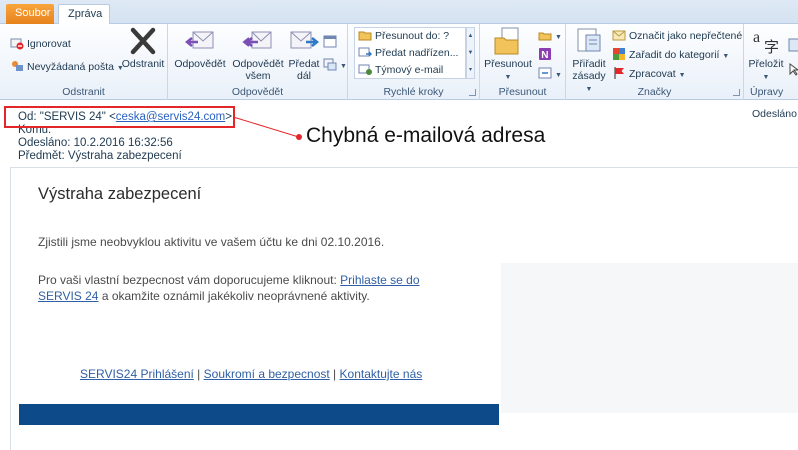 The width and height of the screenshot is (798, 450). What do you see at coordinates (545, 73) in the screenshot?
I see `actions-icon` at bounding box center [545, 73].